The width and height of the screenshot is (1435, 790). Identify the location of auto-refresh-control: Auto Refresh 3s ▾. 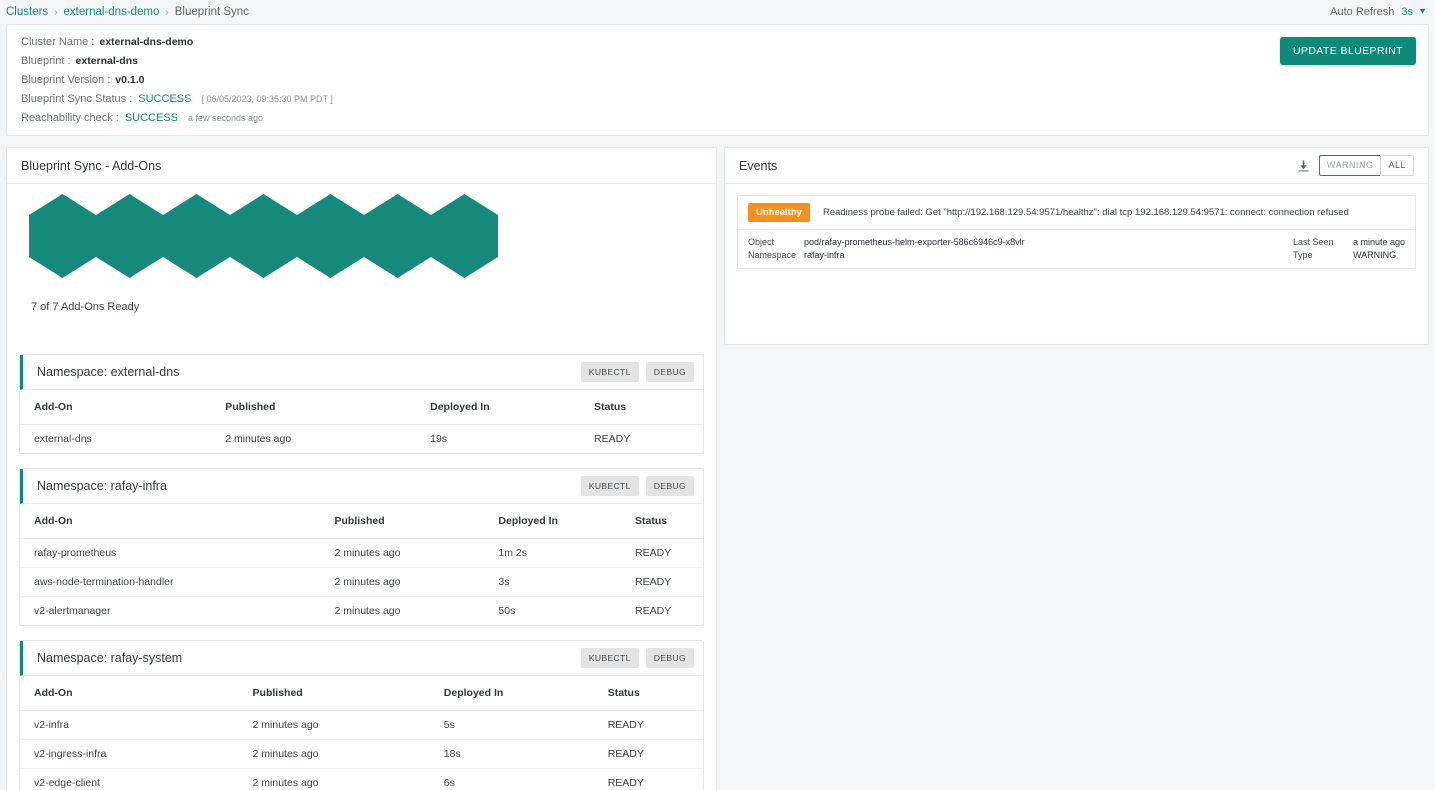
(1377, 12).